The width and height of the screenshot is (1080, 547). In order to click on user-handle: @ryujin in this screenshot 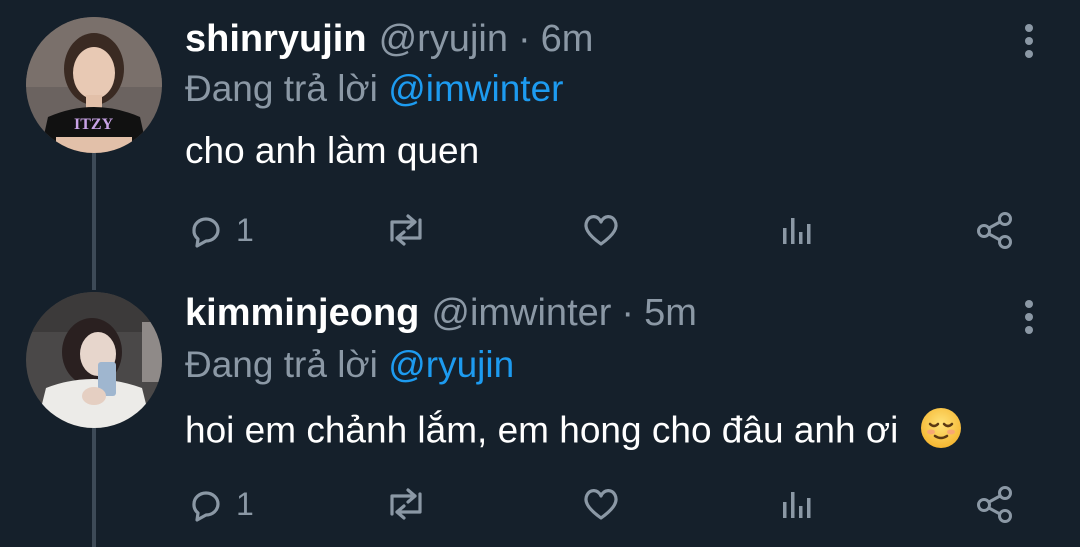, I will do `click(443, 39)`.